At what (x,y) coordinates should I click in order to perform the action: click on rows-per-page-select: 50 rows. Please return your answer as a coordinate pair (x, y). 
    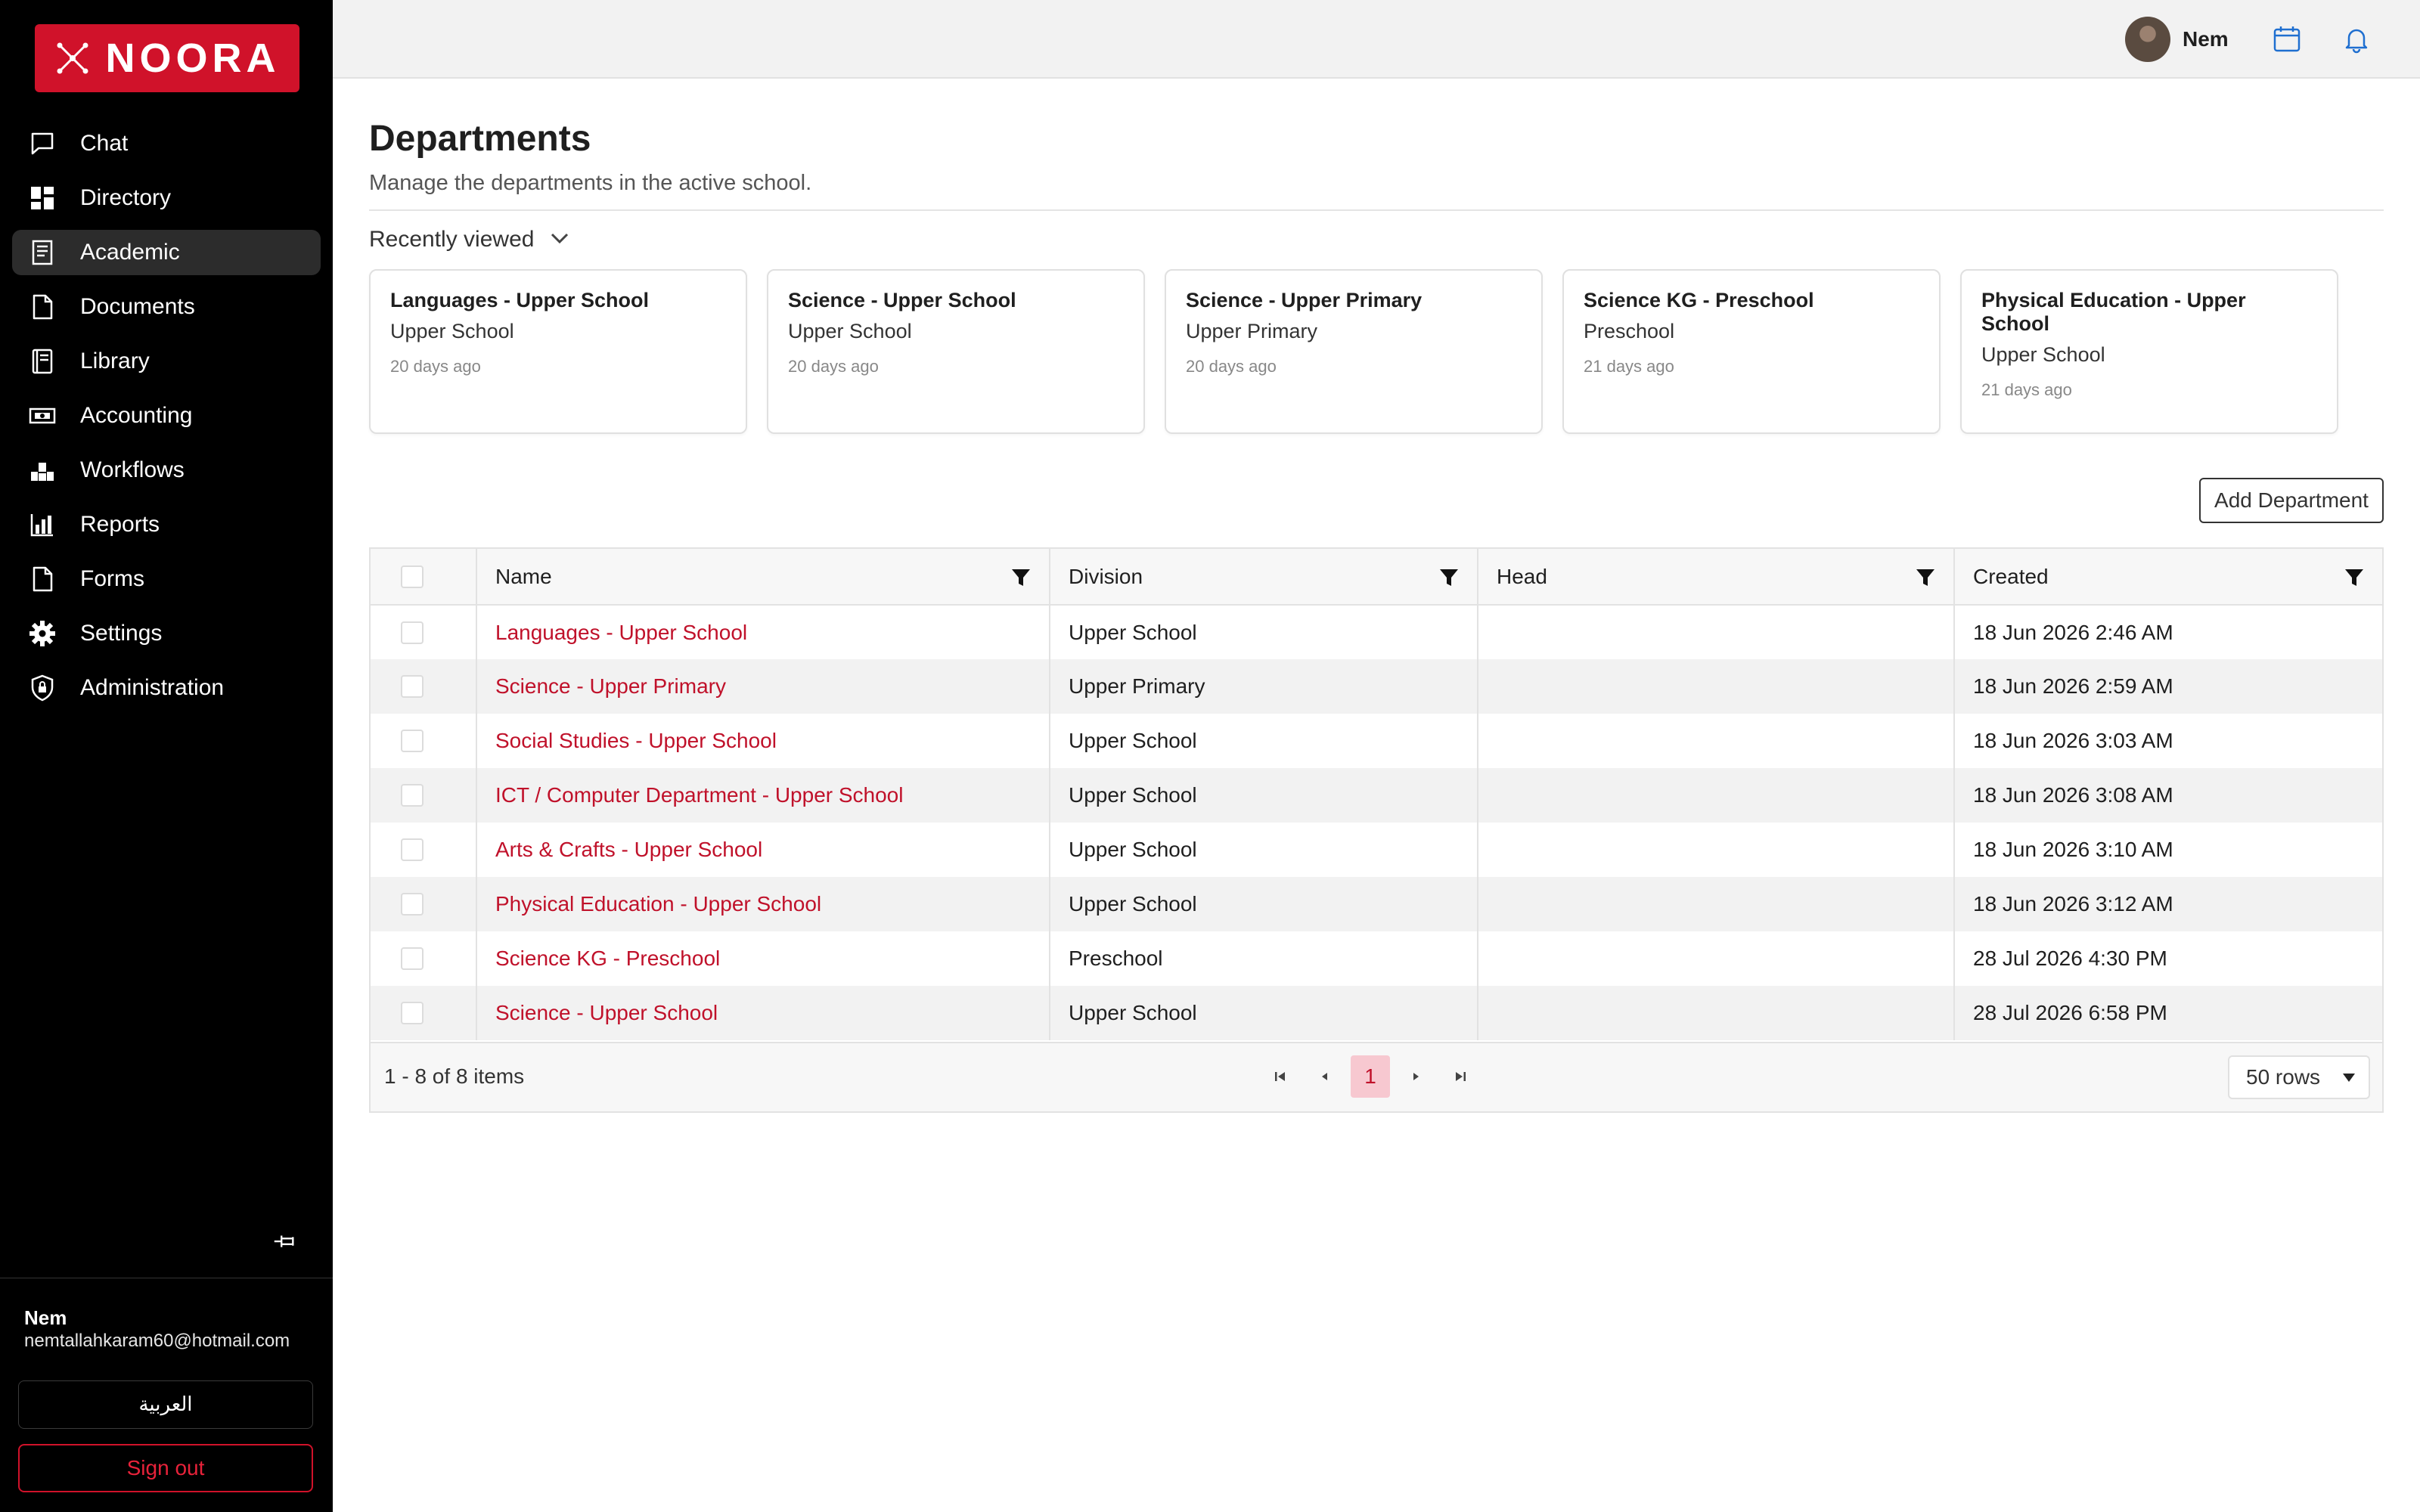
    Looking at the image, I should click on (2299, 1077).